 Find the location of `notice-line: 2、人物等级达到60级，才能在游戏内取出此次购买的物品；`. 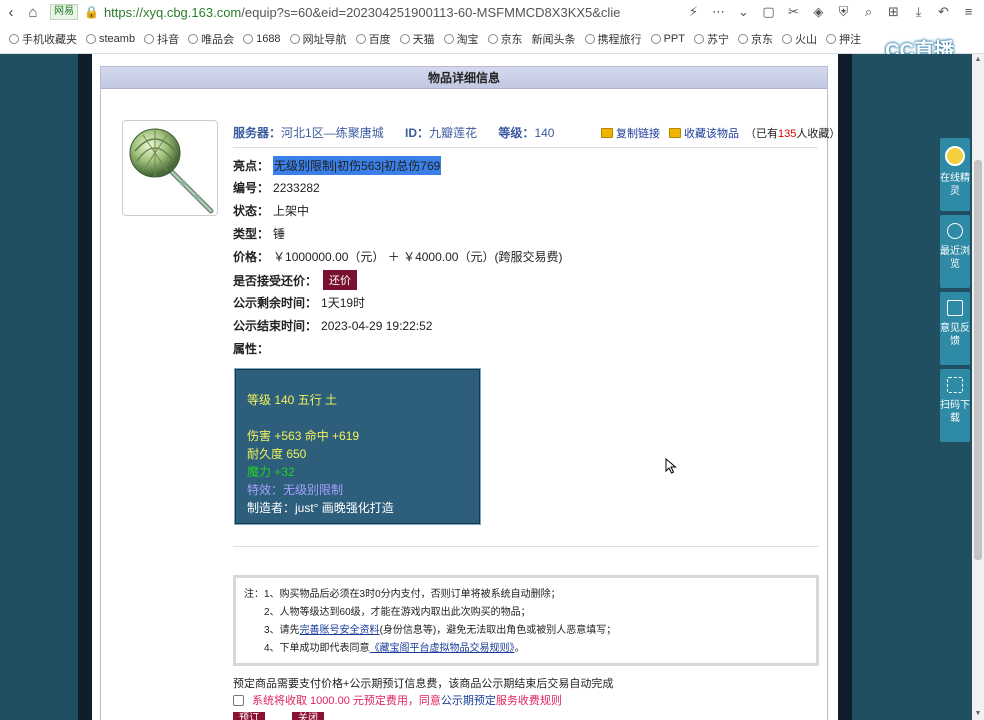

notice-line: 2、人物等级达到60级，才能在游戏内取出此次购买的物品； is located at coordinates (397, 612).